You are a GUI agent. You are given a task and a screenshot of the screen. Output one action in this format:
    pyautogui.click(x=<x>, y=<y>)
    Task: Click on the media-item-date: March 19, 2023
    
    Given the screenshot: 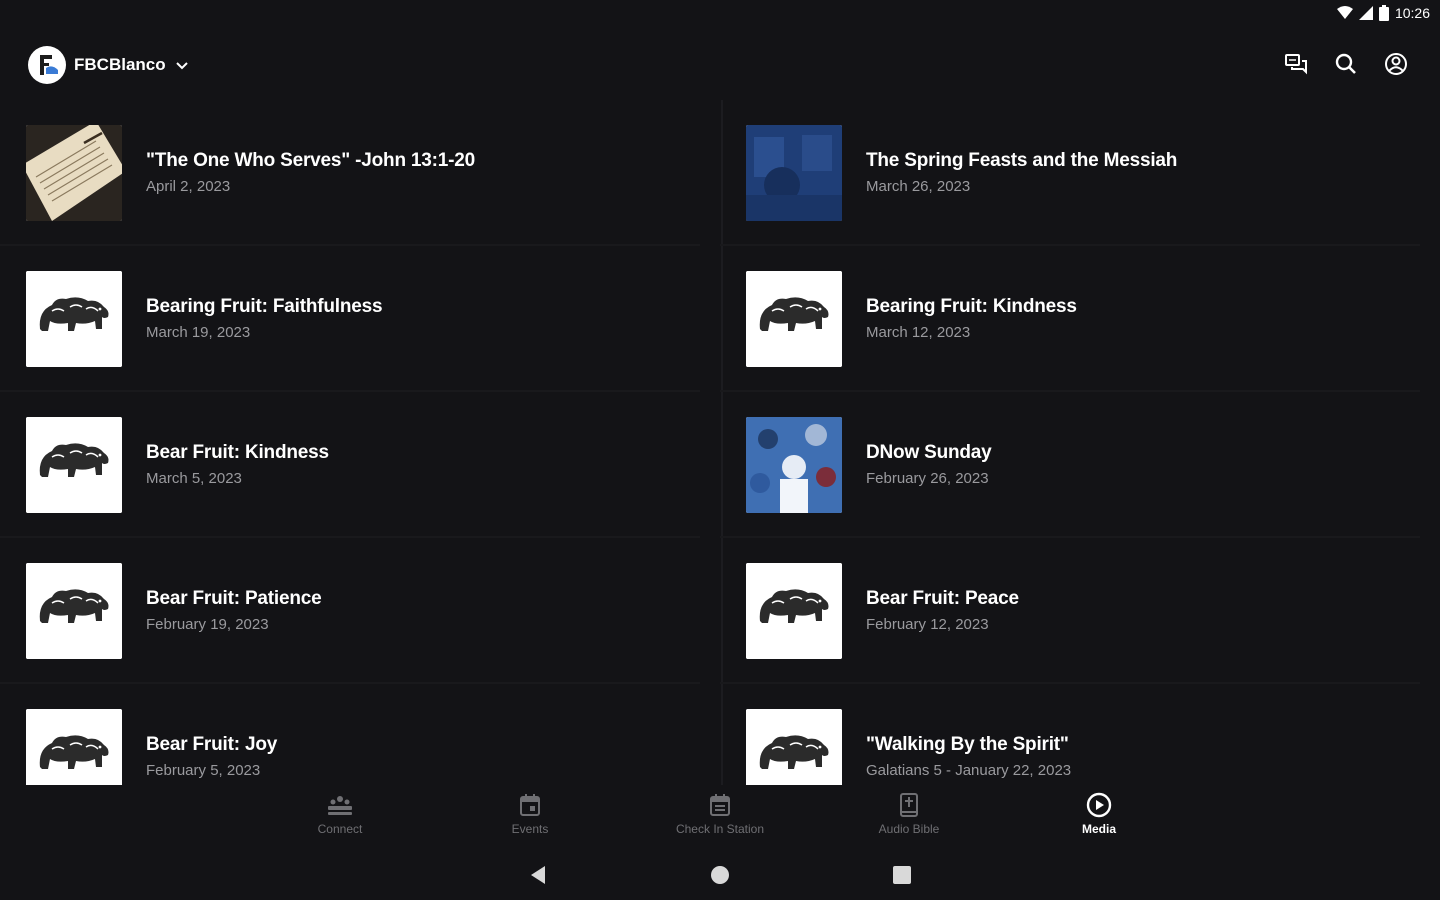 What is the action you would take?
    pyautogui.click(x=198, y=332)
    